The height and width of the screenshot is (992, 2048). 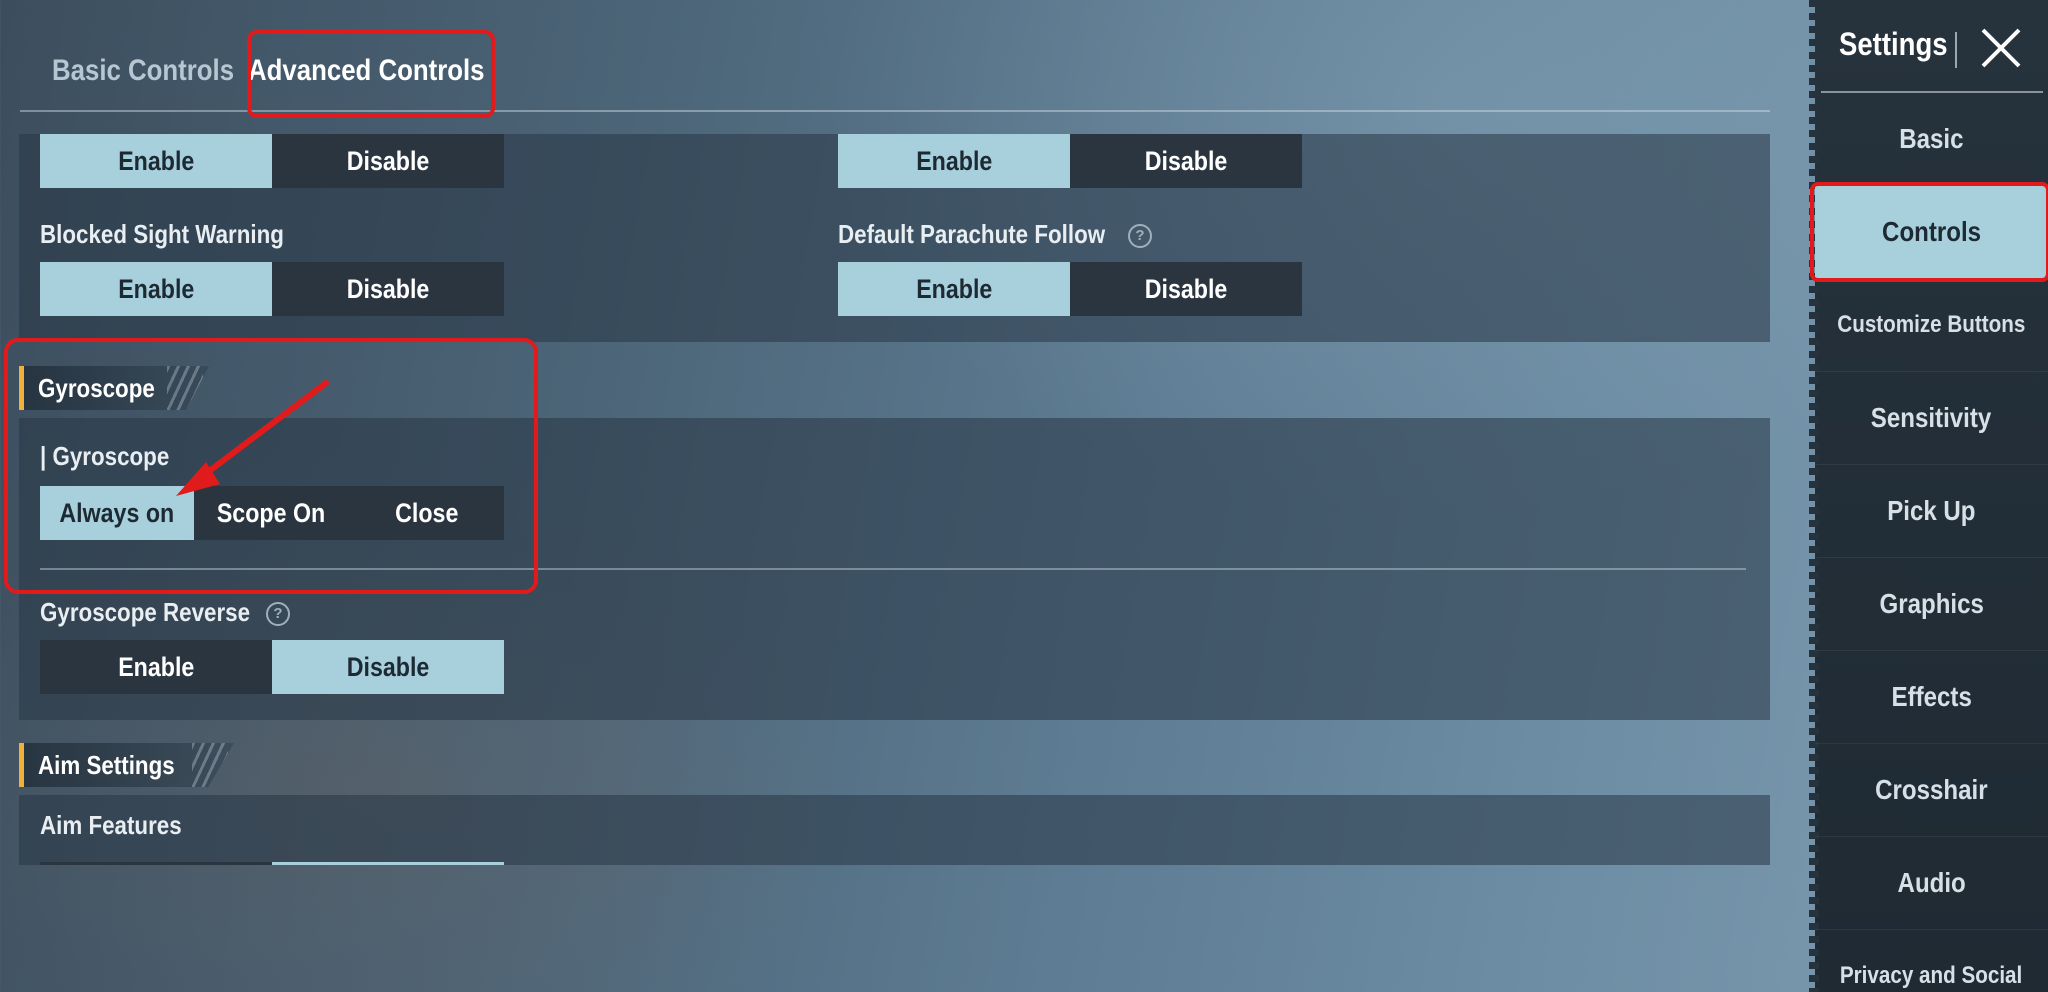 What do you see at coordinates (1931, 418) in the screenshot?
I see `sidebar-item-sensitivity: Sensitivity` at bounding box center [1931, 418].